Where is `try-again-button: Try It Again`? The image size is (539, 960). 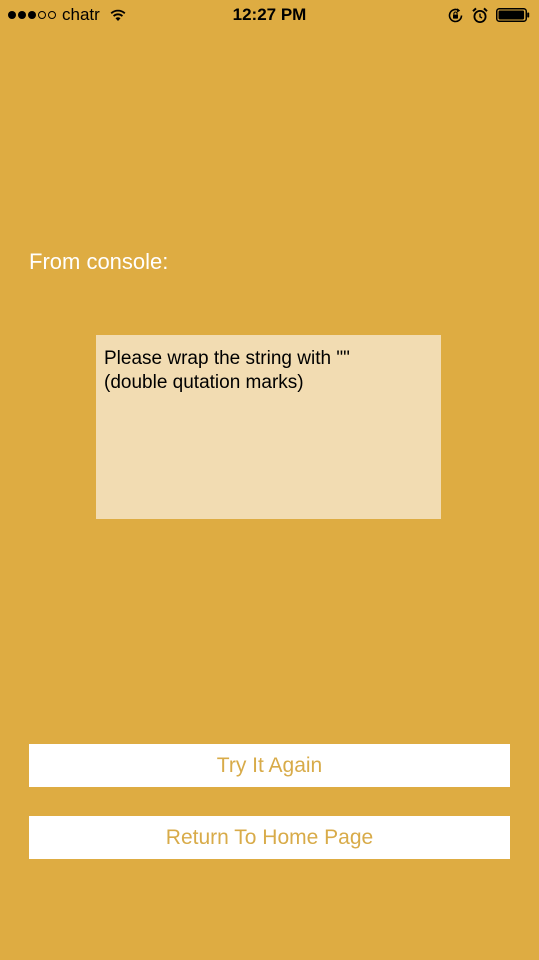
try-again-button: Try It Again is located at coordinates (269, 765).